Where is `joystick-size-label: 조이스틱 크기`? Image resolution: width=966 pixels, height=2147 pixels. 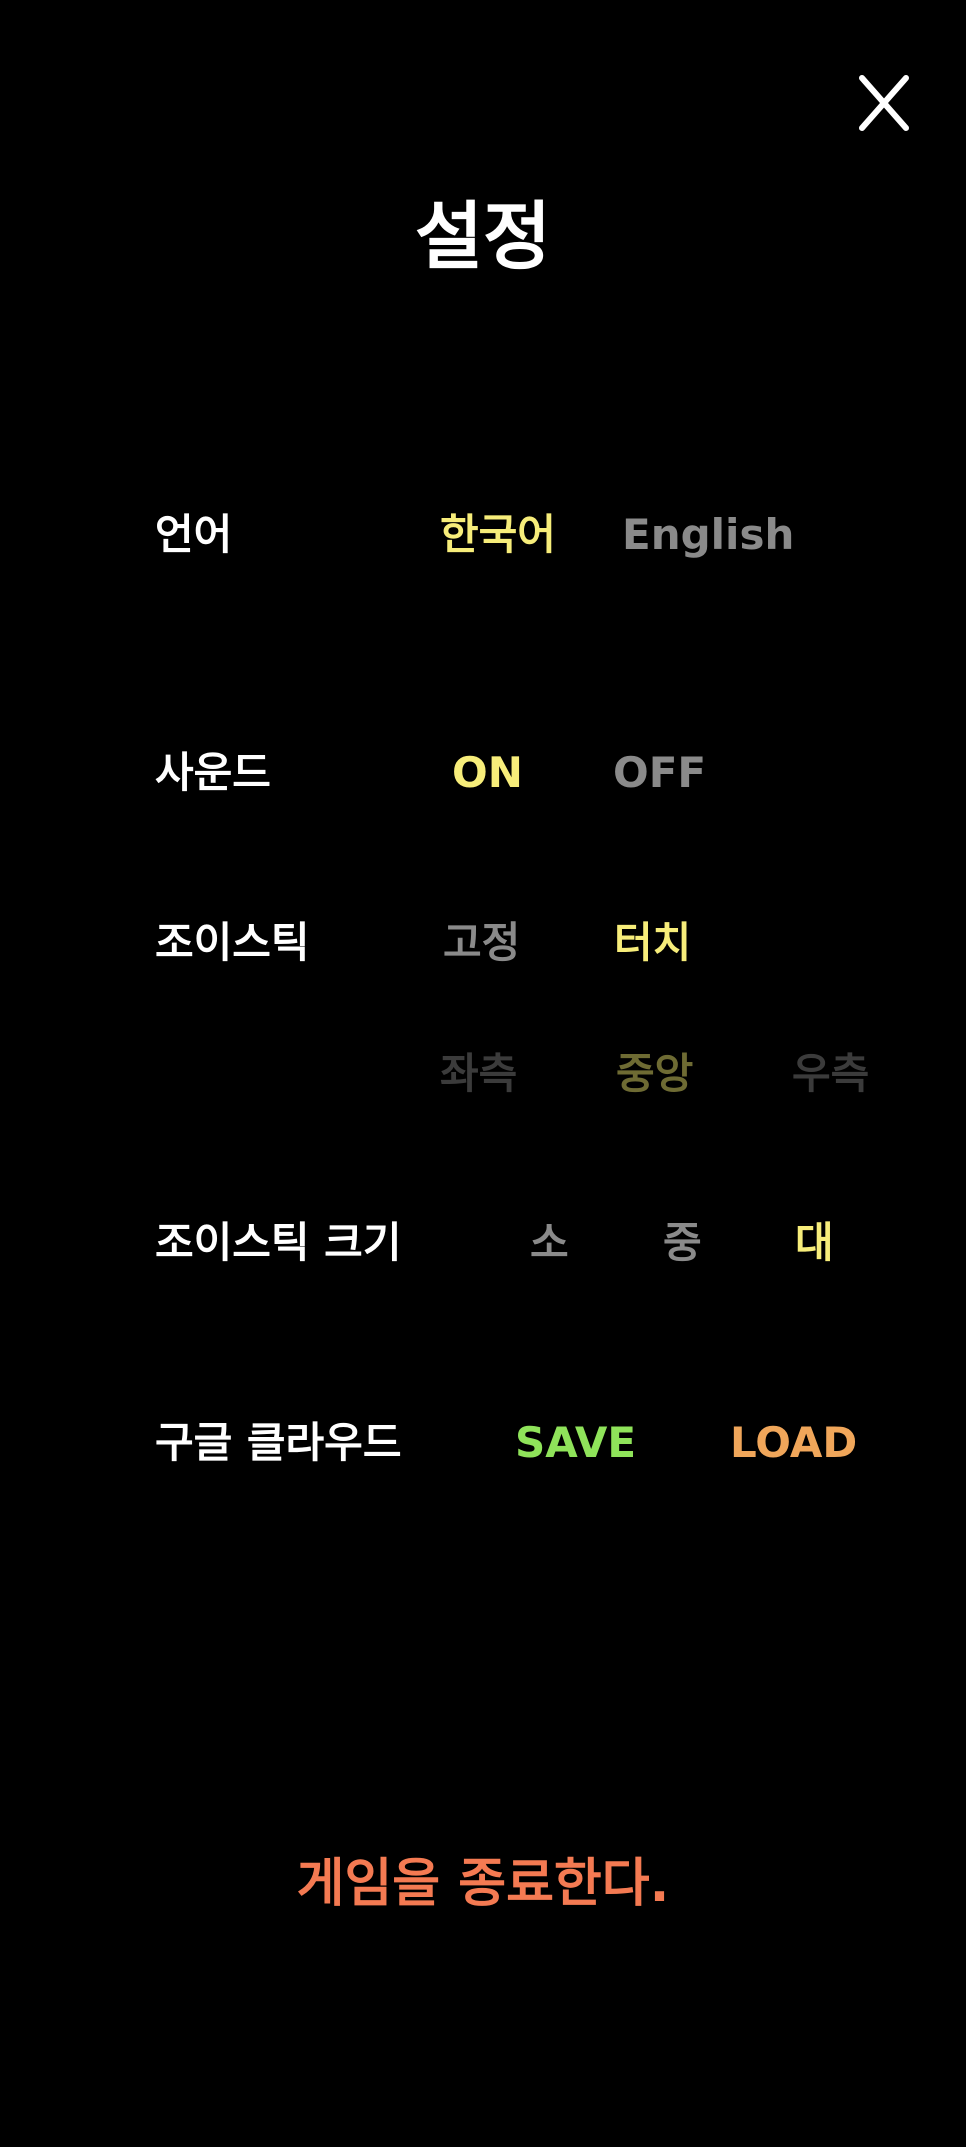
joystick-size-label: 조이스틱 크기 is located at coordinates (278, 1242).